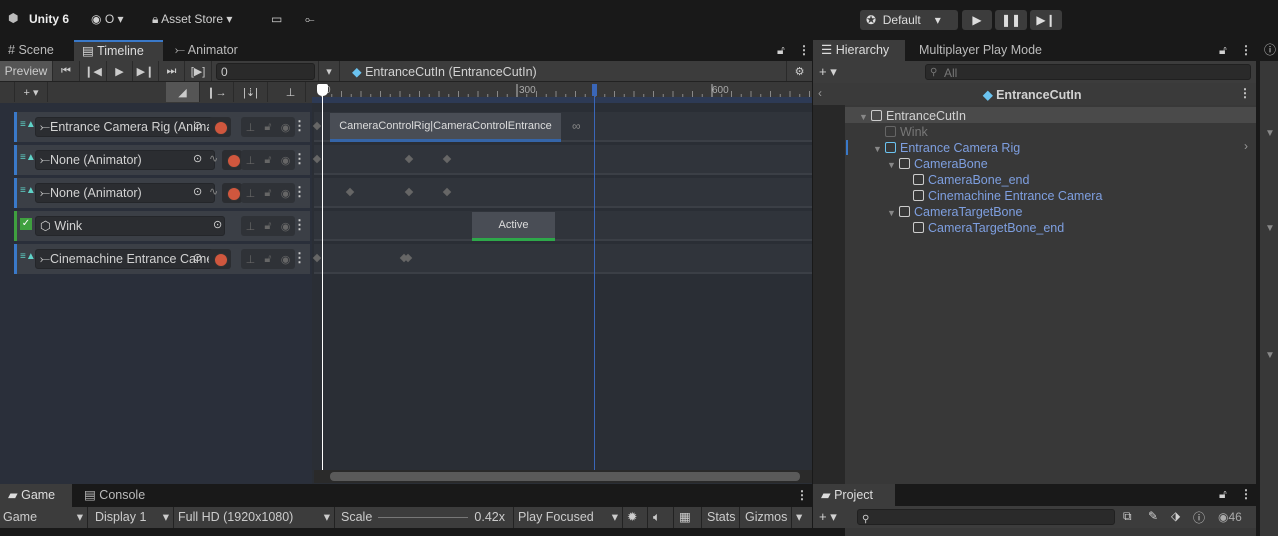 The image size is (1278, 536). I want to click on view-dropdown: Game ▾, so click(44, 517).